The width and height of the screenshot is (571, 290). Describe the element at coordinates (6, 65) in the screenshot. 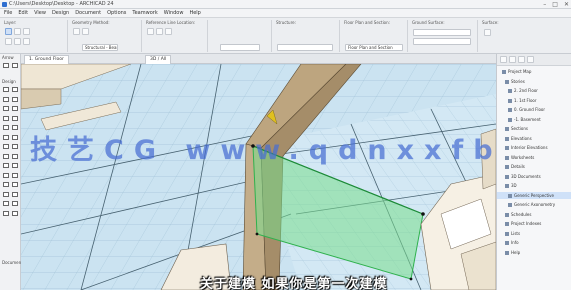

I see `arrow-tool-icon` at that location.